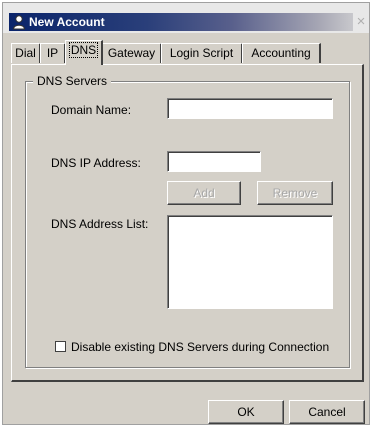 This screenshot has width=374, height=427. What do you see at coordinates (250, 108) in the screenshot?
I see `domain-name-input` at bounding box center [250, 108].